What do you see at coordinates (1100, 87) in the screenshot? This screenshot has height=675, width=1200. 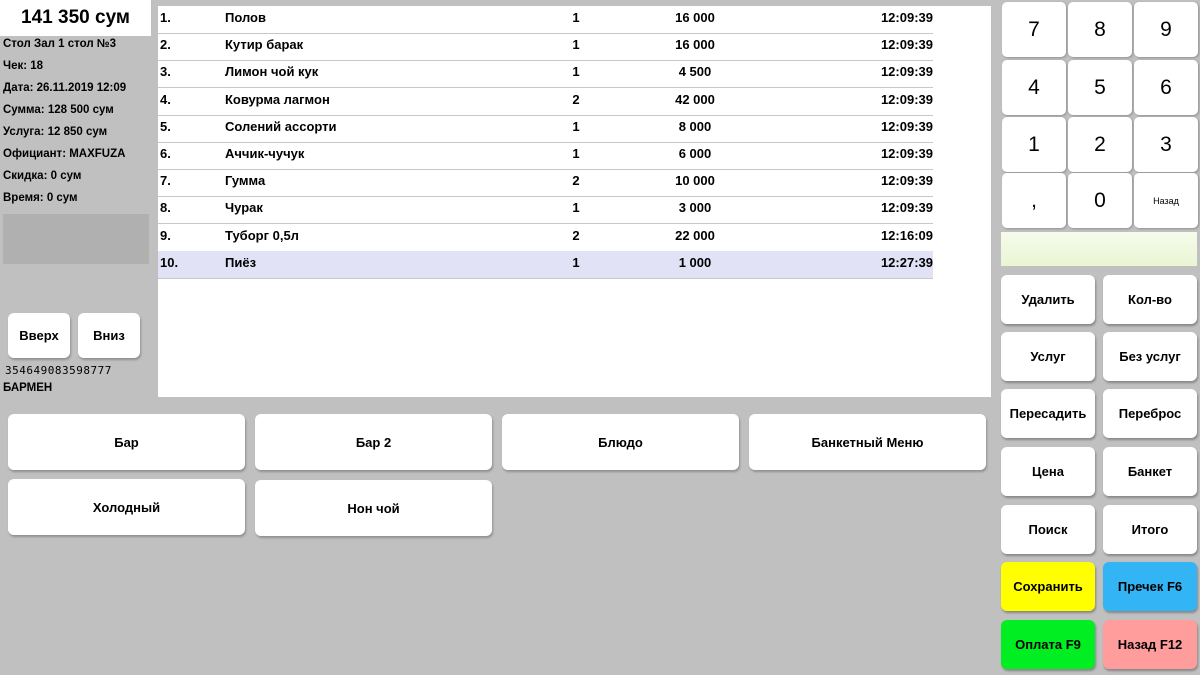 I see `keypad-key: 5` at bounding box center [1100, 87].